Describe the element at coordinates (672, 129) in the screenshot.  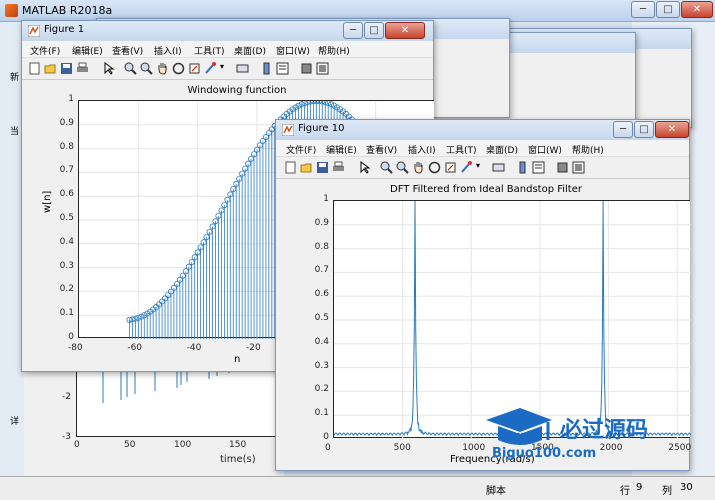
I see `figure10-close-button: ✕` at that location.